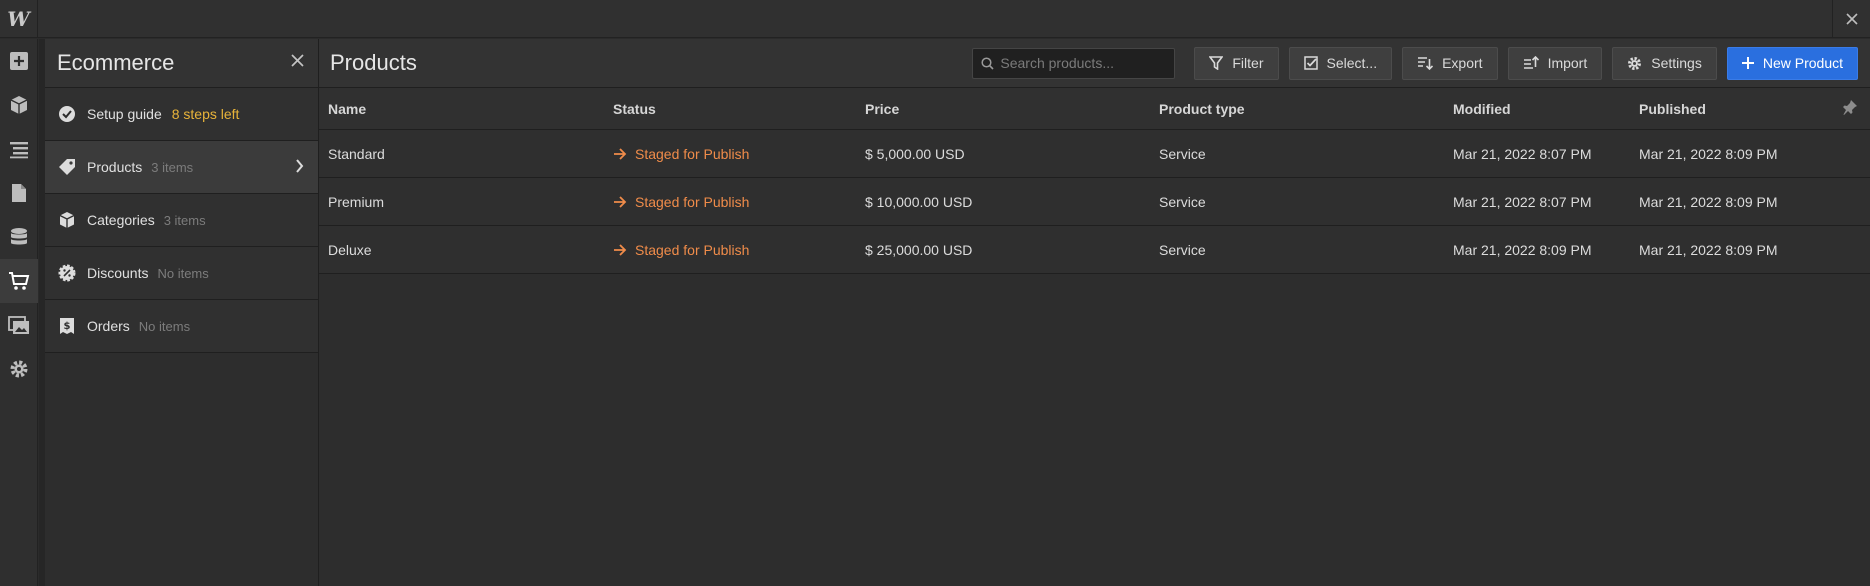  I want to click on discount-icon, so click(67, 273).